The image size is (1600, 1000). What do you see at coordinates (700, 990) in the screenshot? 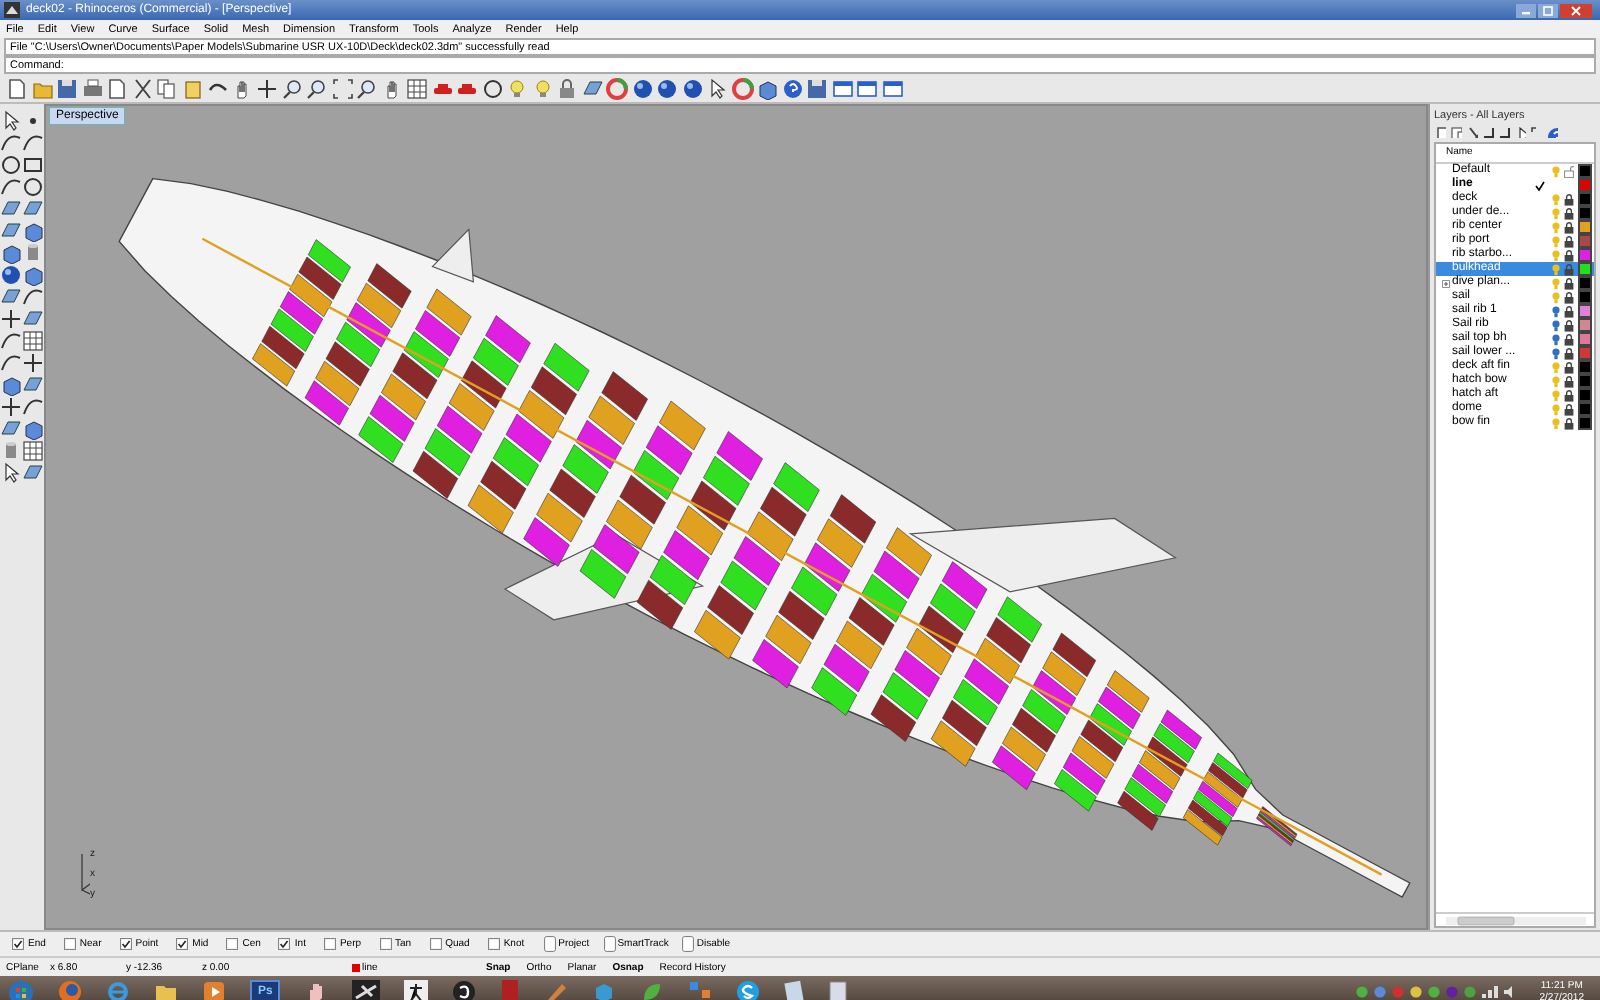
I see `blocks-icon` at bounding box center [700, 990].